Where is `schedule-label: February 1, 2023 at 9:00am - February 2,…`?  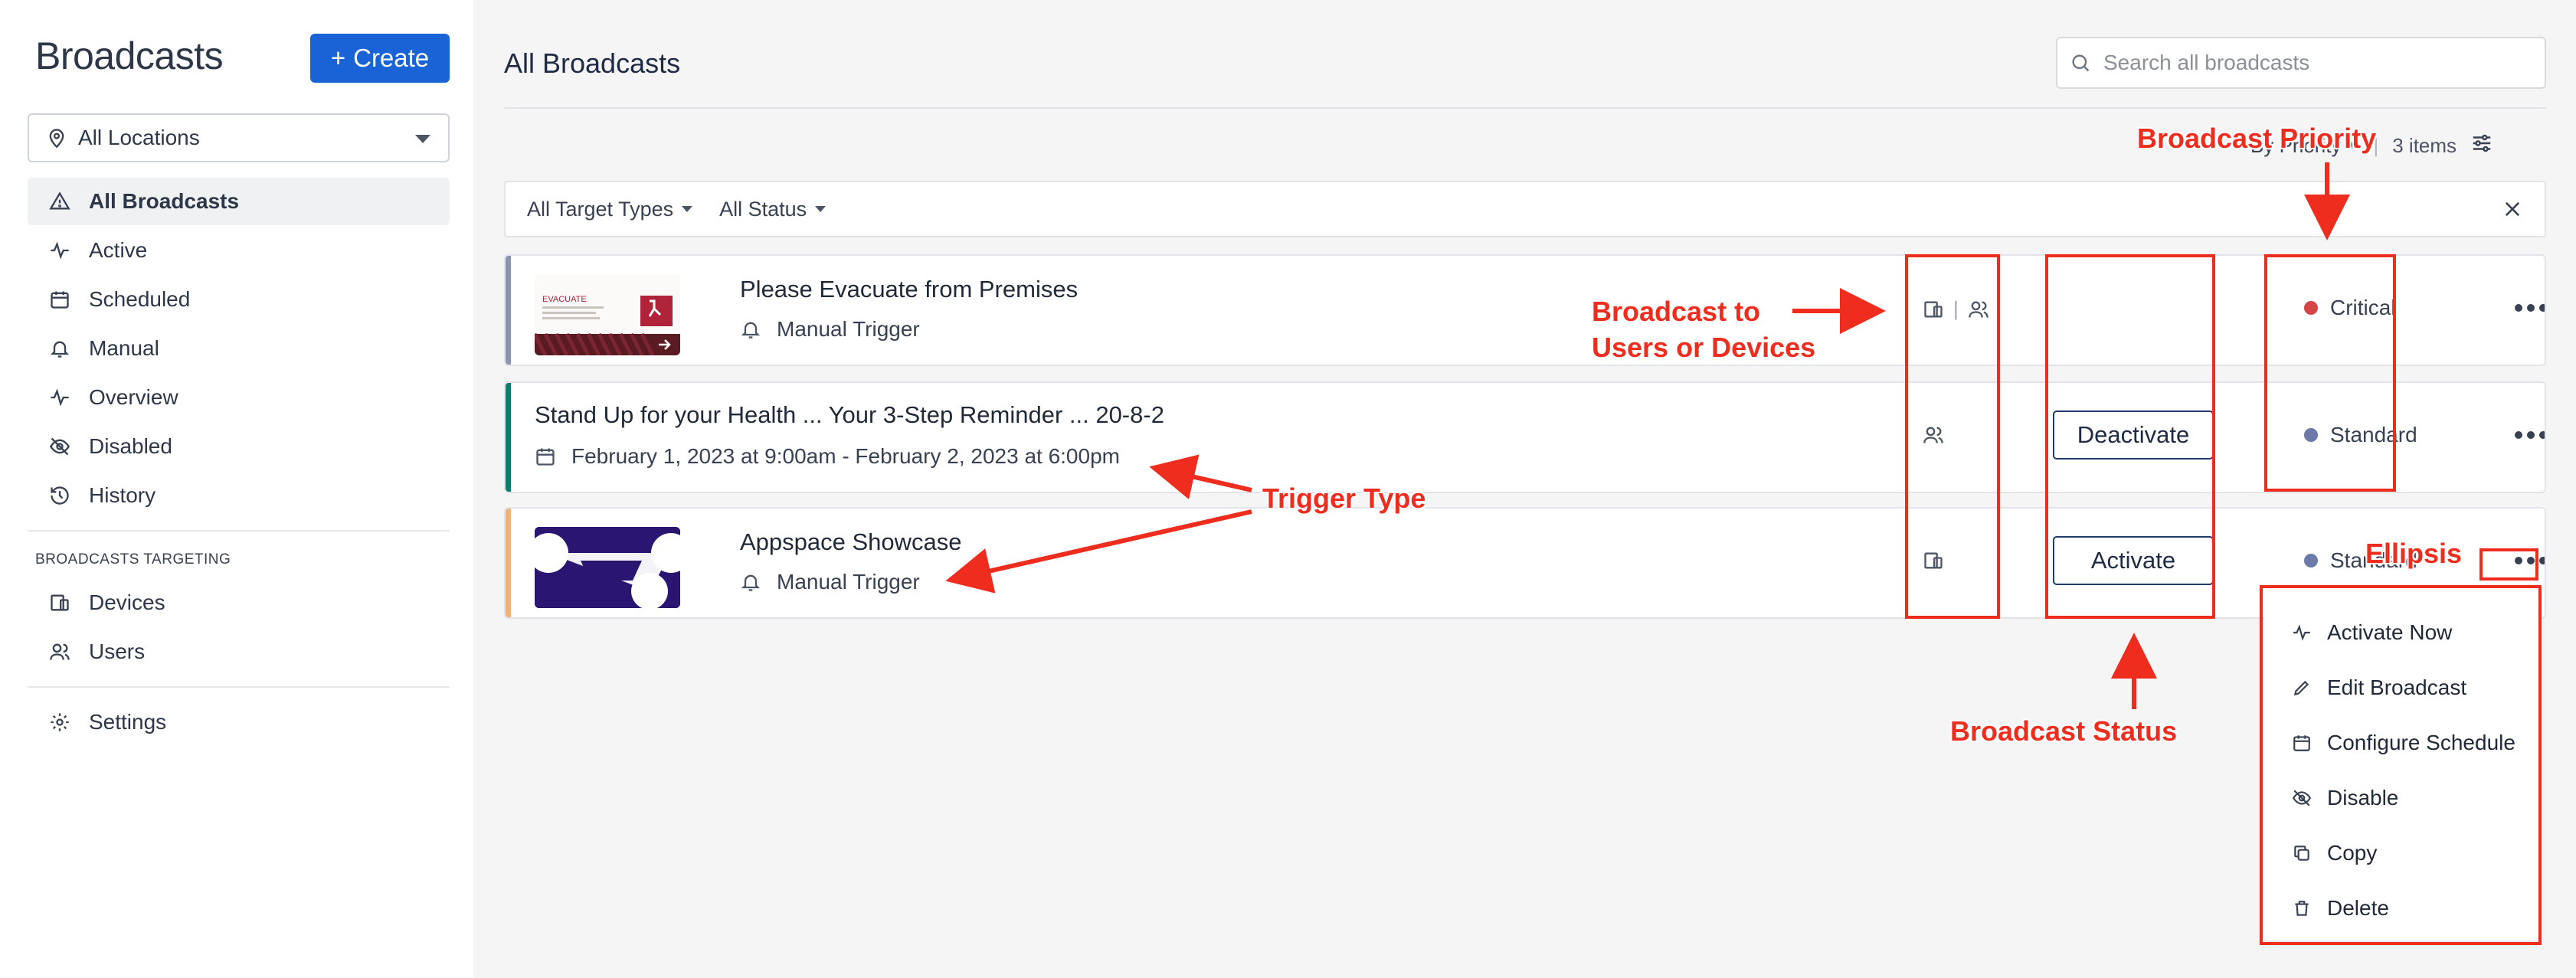
schedule-label: February 1, 2023 at 9:00am - February 2,… is located at coordinates (845, 456).